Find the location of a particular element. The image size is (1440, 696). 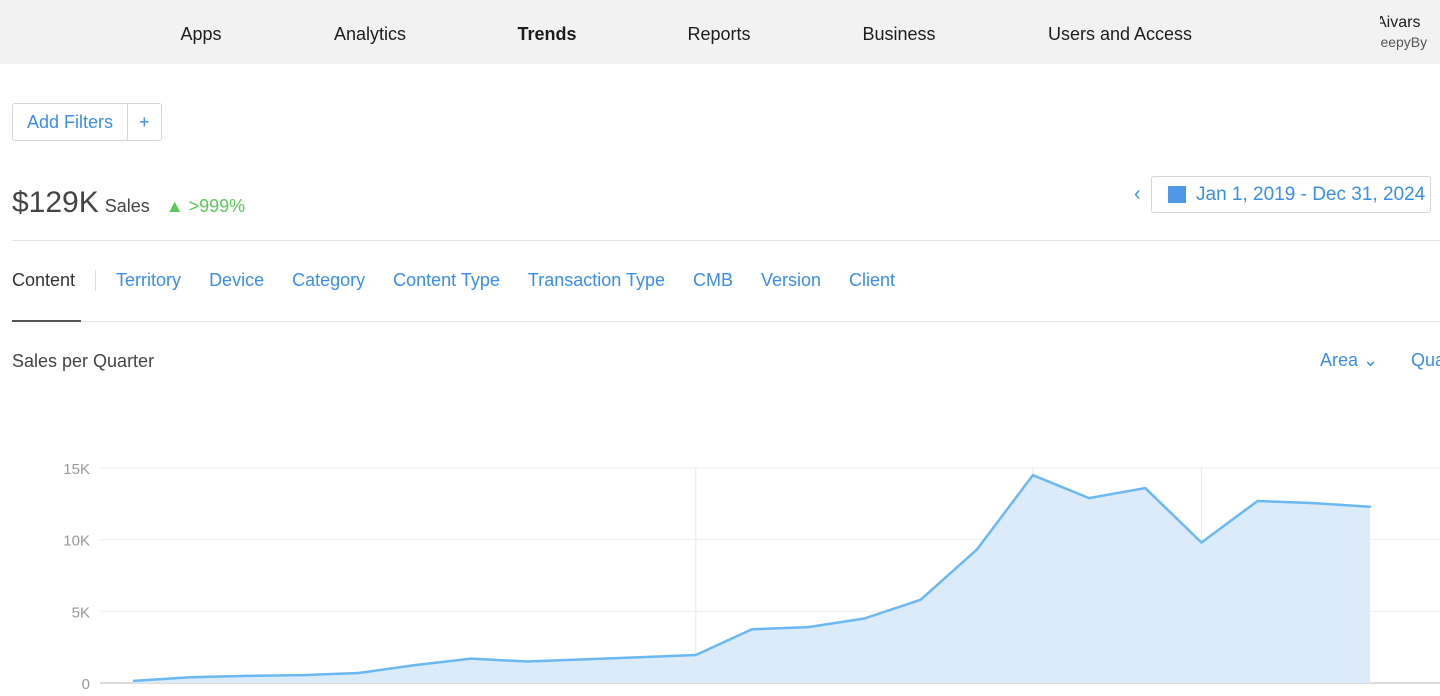

org-name: SleepyBy is located at coordinates (1404, 42).